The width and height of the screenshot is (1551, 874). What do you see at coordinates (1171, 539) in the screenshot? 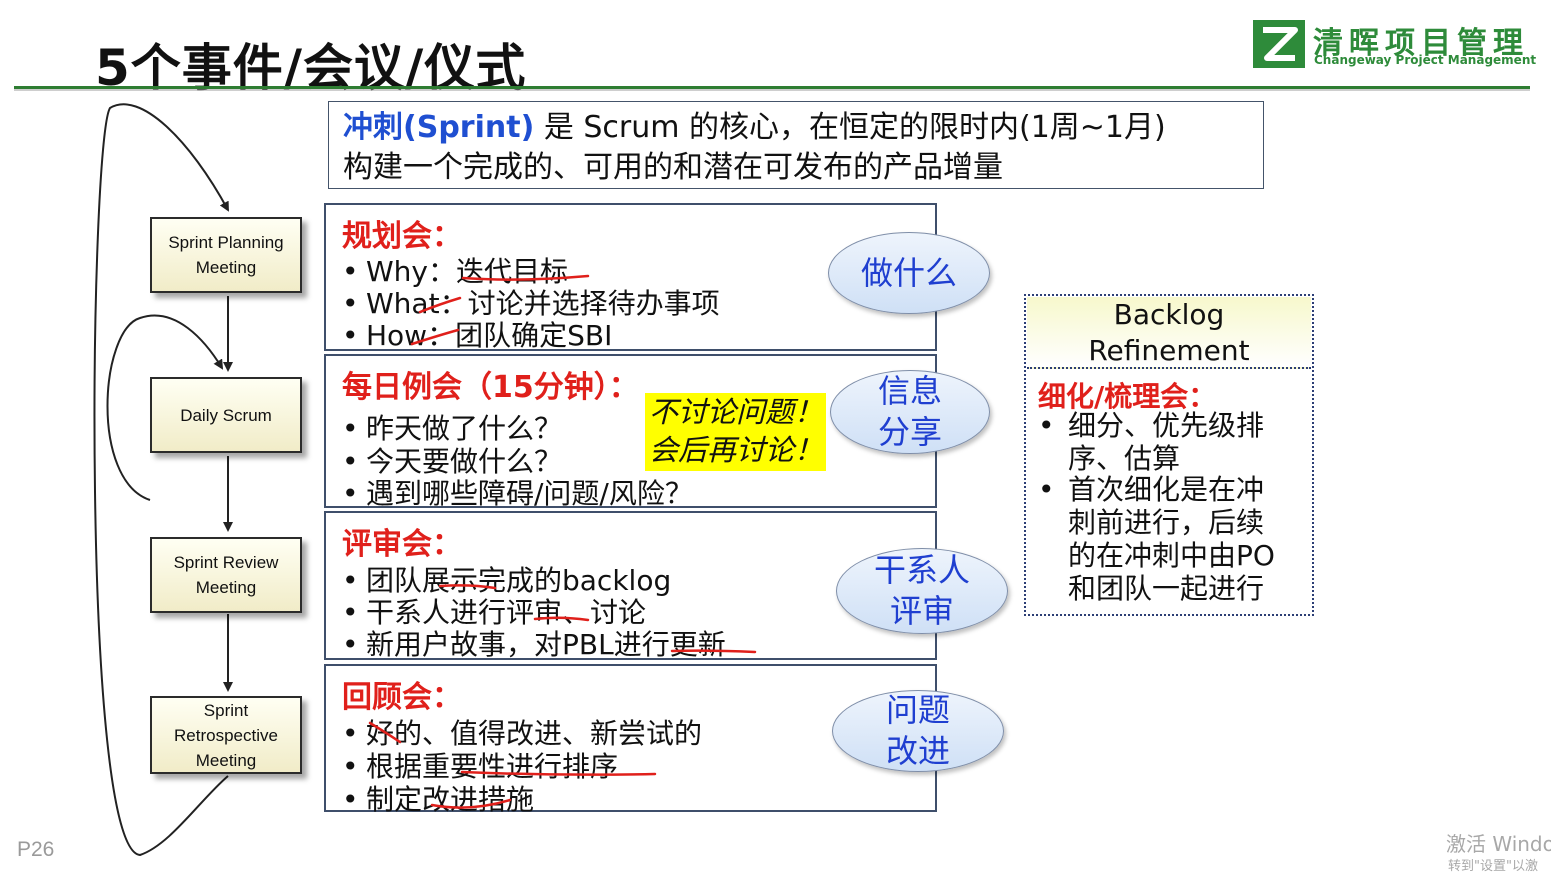
I see `list-item: 首次细化是在冲 刺前进行，后续 的在冲刺中由PO 和团队一起进行` at bounding box center [1171, 539].